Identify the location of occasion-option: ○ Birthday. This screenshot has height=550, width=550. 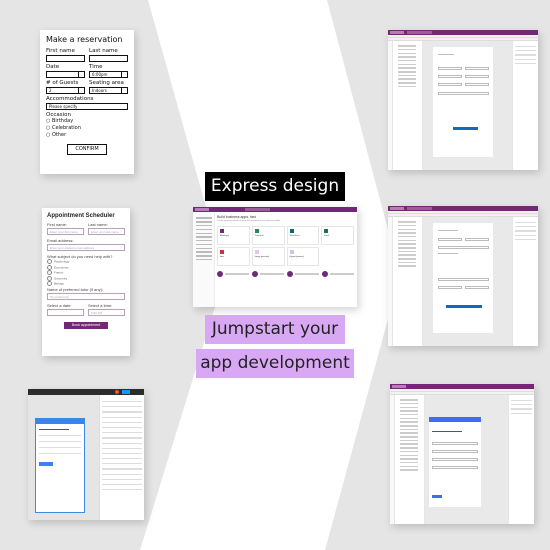
(60, 121).